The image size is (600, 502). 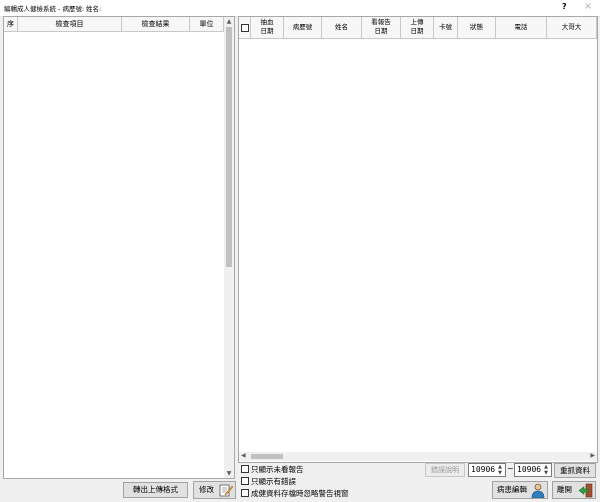 I want to click on col-chart-no: 病歷號, so click(x=303, y=27).